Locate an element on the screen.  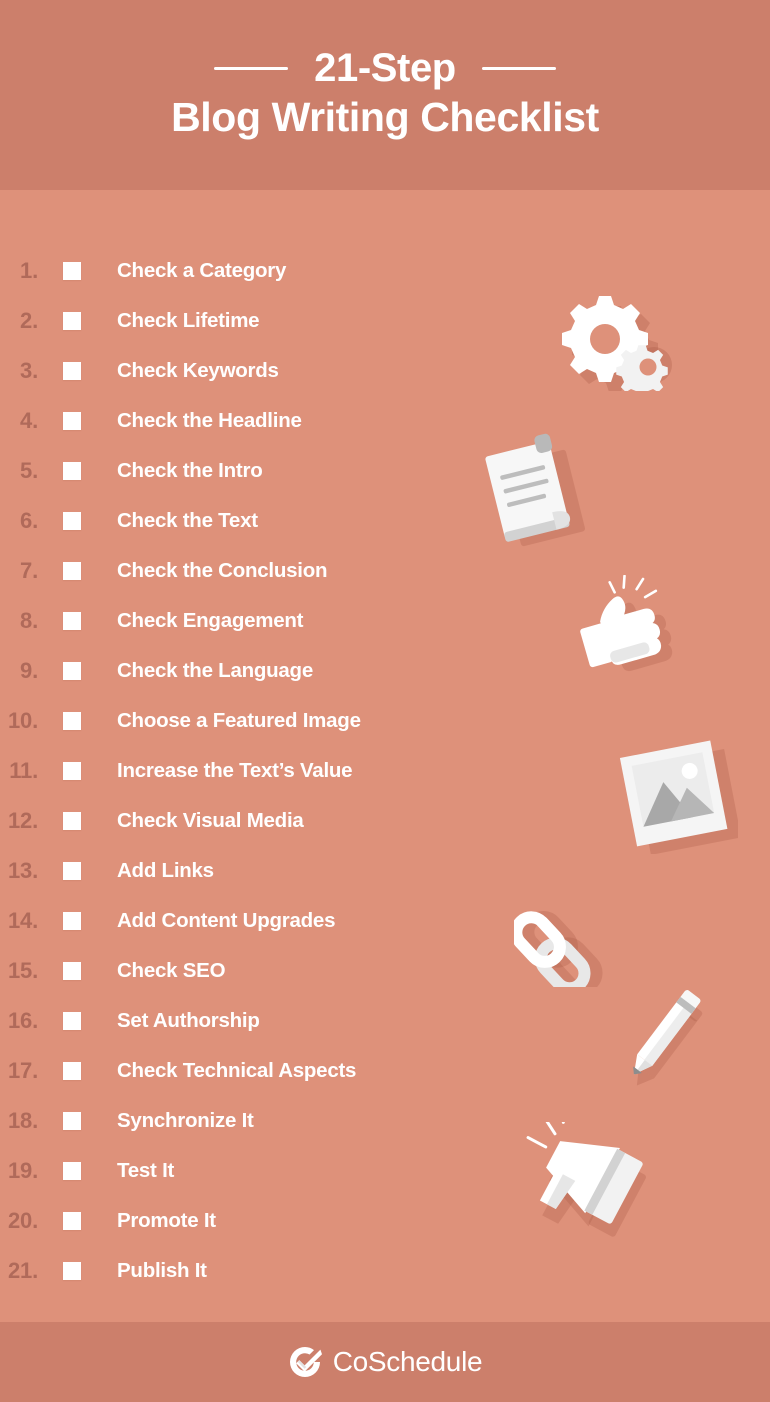
checklist-row: 14. Add Content Upgrades is located at coordinates (235, 921).